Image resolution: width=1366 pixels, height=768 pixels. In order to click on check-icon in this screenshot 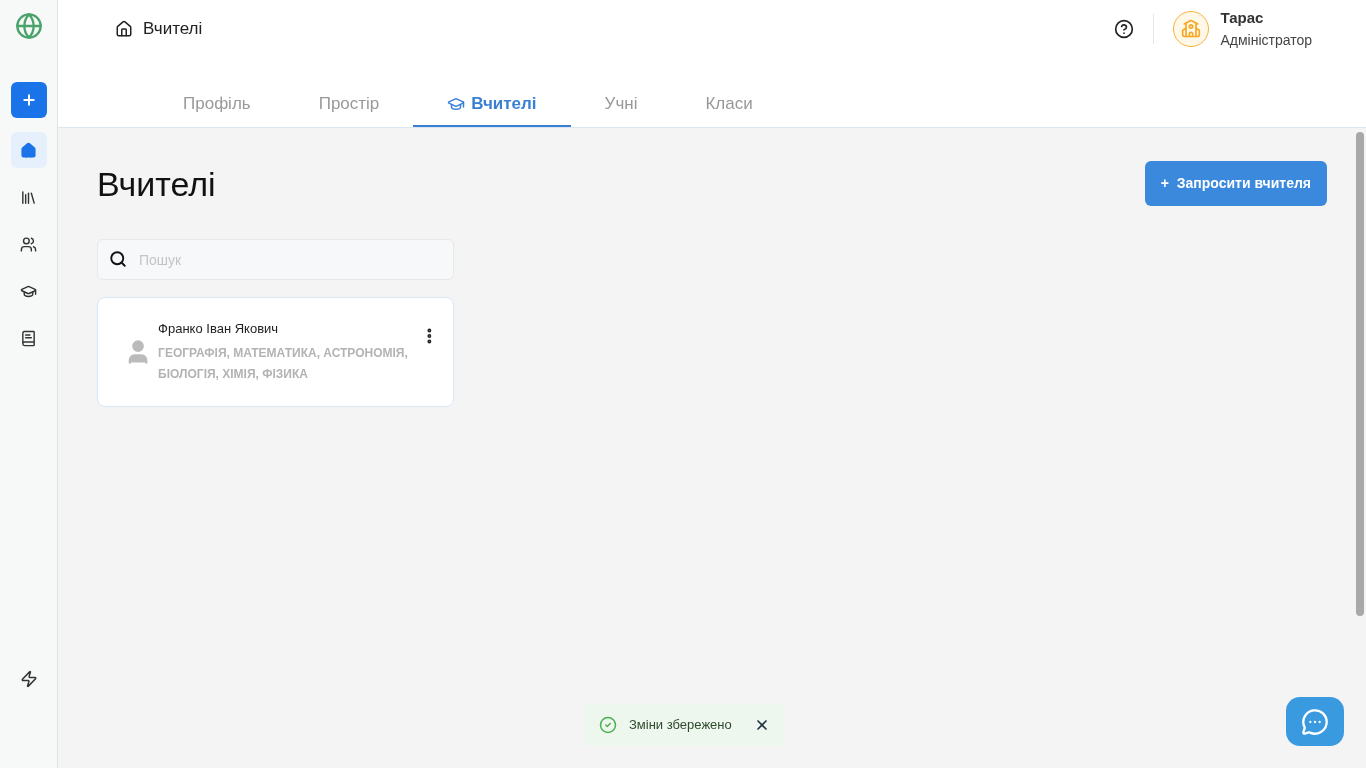, I will do `click(608, 725)`.